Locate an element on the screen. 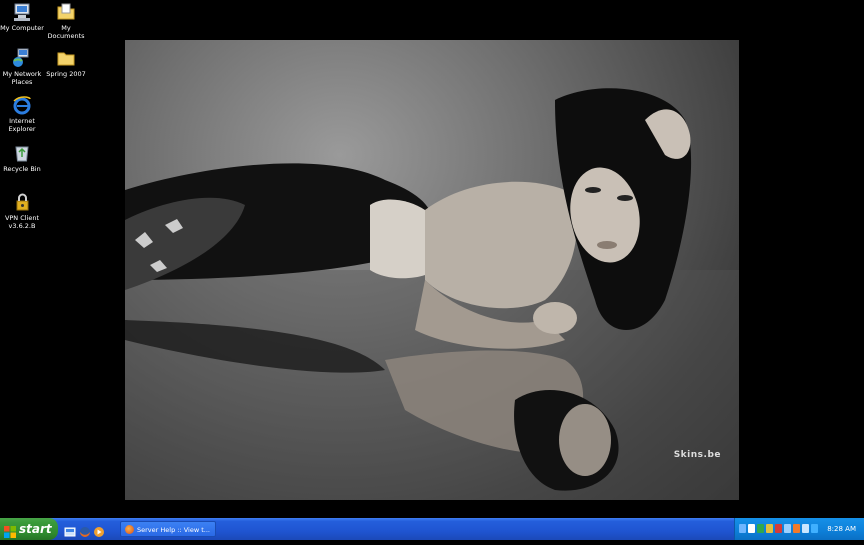 Image resolution: width=864 pixels, height=545 pixels. desktop-icon-label: My Computer is located at coordinates (22, 28).